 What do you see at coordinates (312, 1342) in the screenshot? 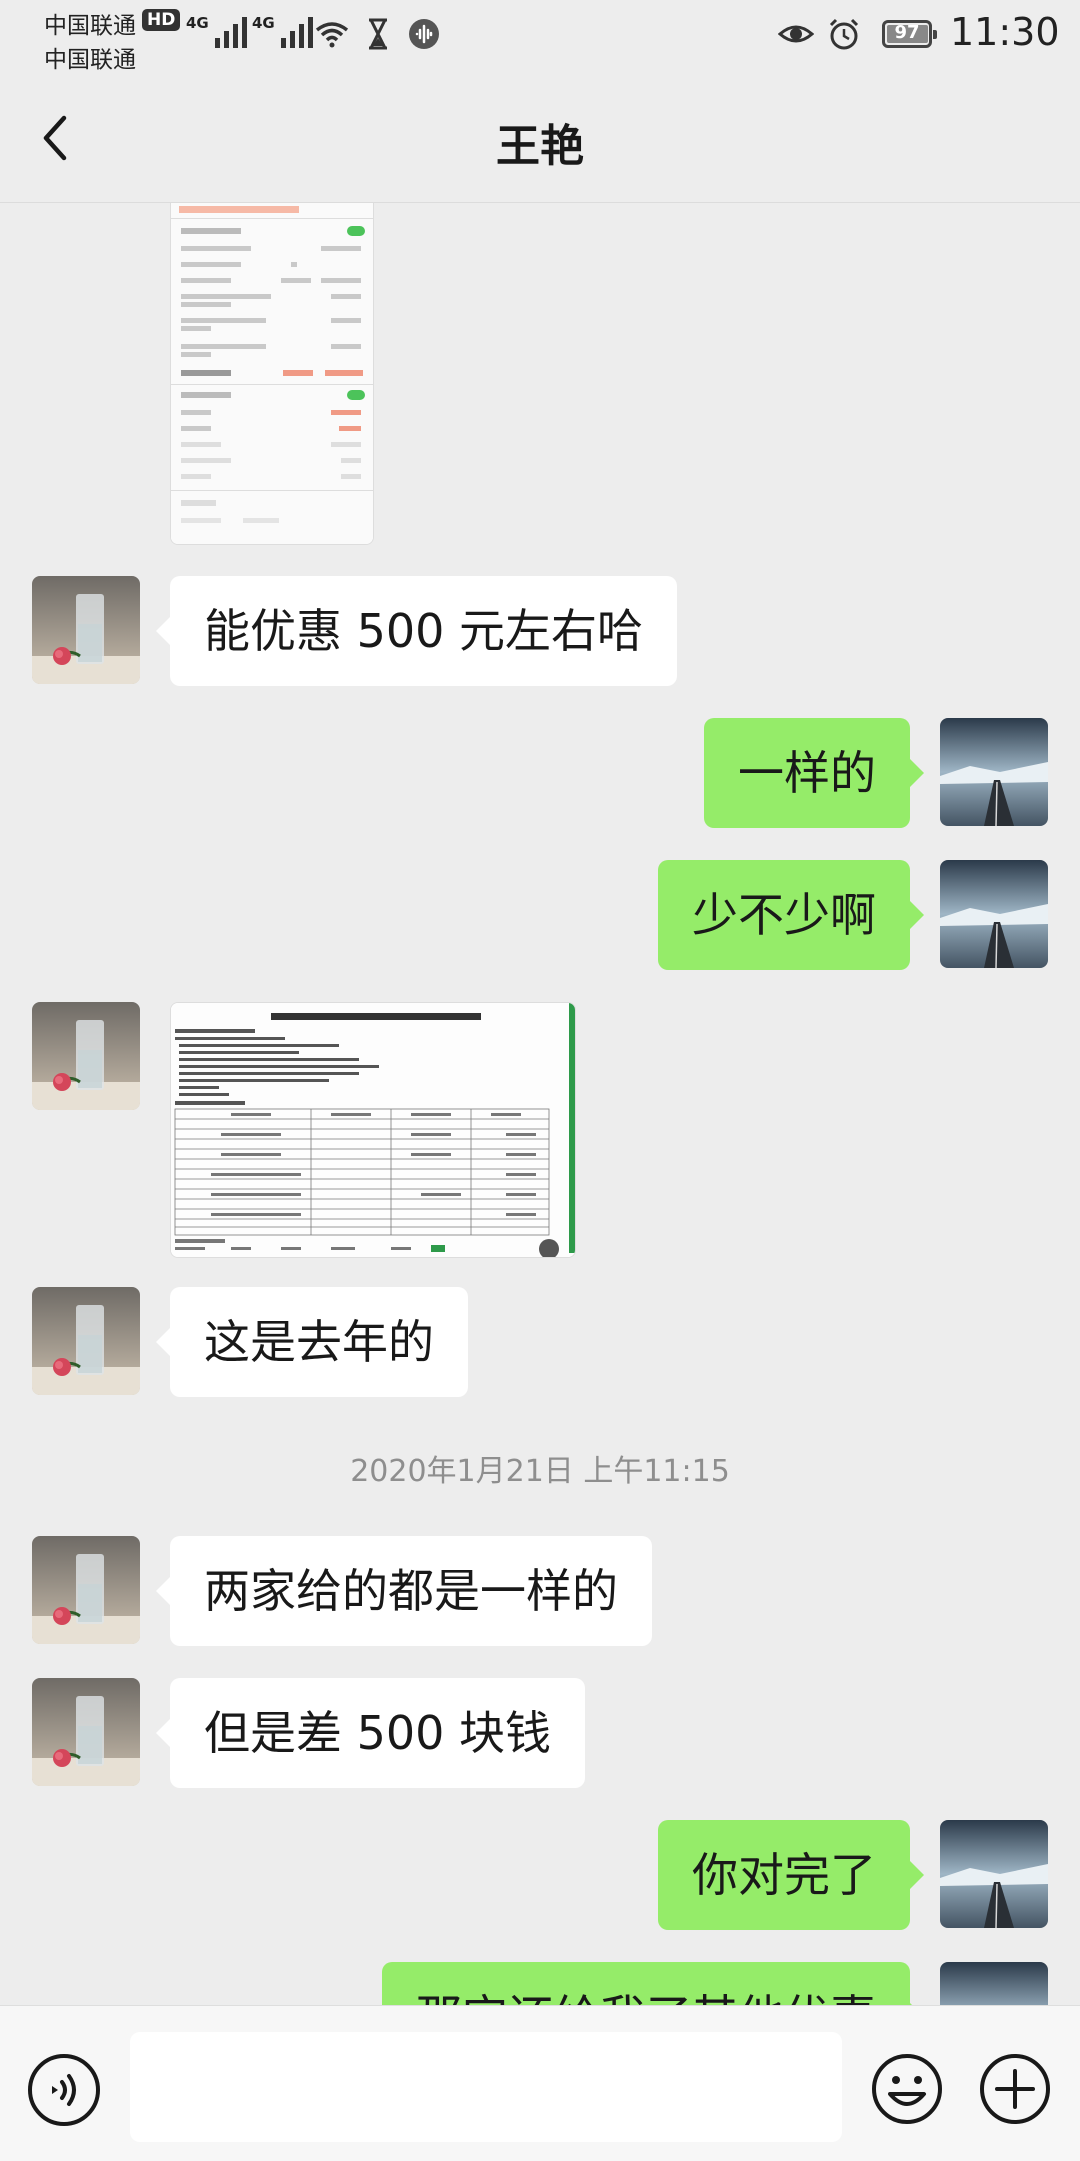
I see `message-bubble-received: 这是去年的` at bounding box center [312, 1342].